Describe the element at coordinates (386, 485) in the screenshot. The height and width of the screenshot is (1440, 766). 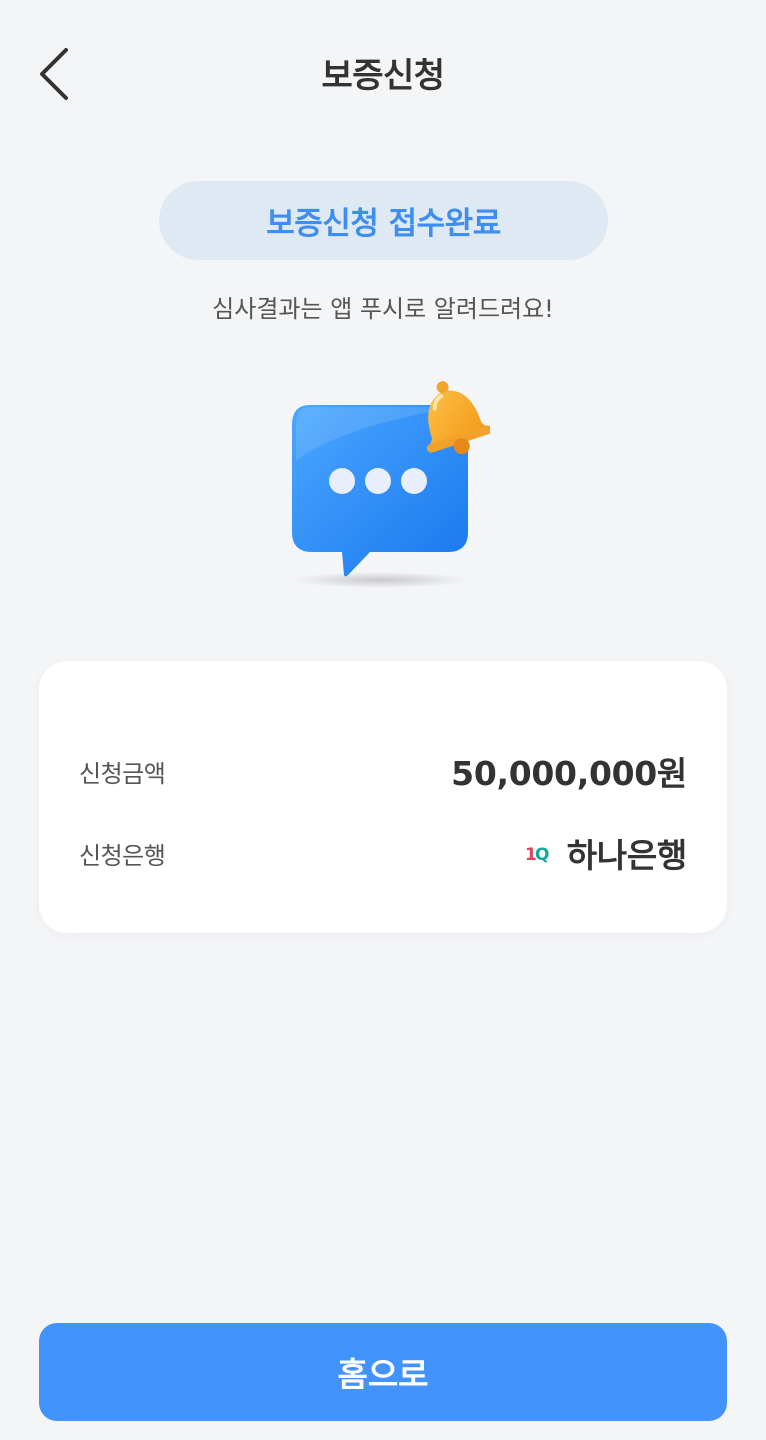
I see `chat-bubble-bell-icon` at that location.